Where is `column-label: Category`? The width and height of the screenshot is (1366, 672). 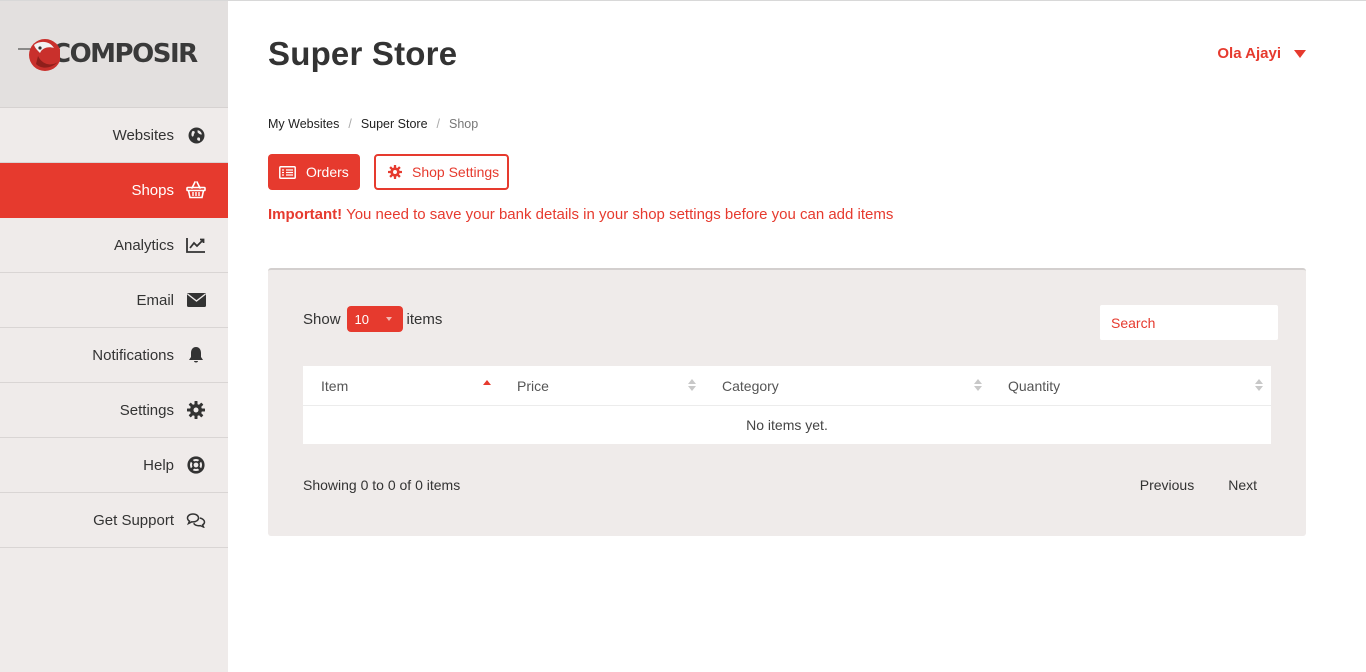
column-label: Category is located at coordinates (750, 385).